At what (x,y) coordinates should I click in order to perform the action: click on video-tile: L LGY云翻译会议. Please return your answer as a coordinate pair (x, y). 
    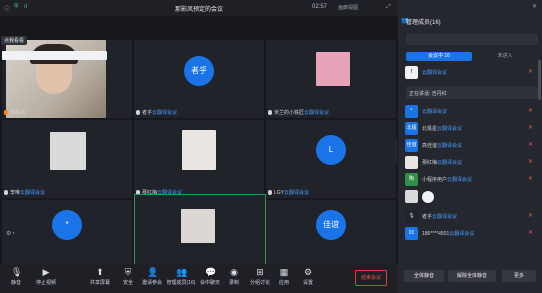
    Looking at the image, I should click on (331, 159).